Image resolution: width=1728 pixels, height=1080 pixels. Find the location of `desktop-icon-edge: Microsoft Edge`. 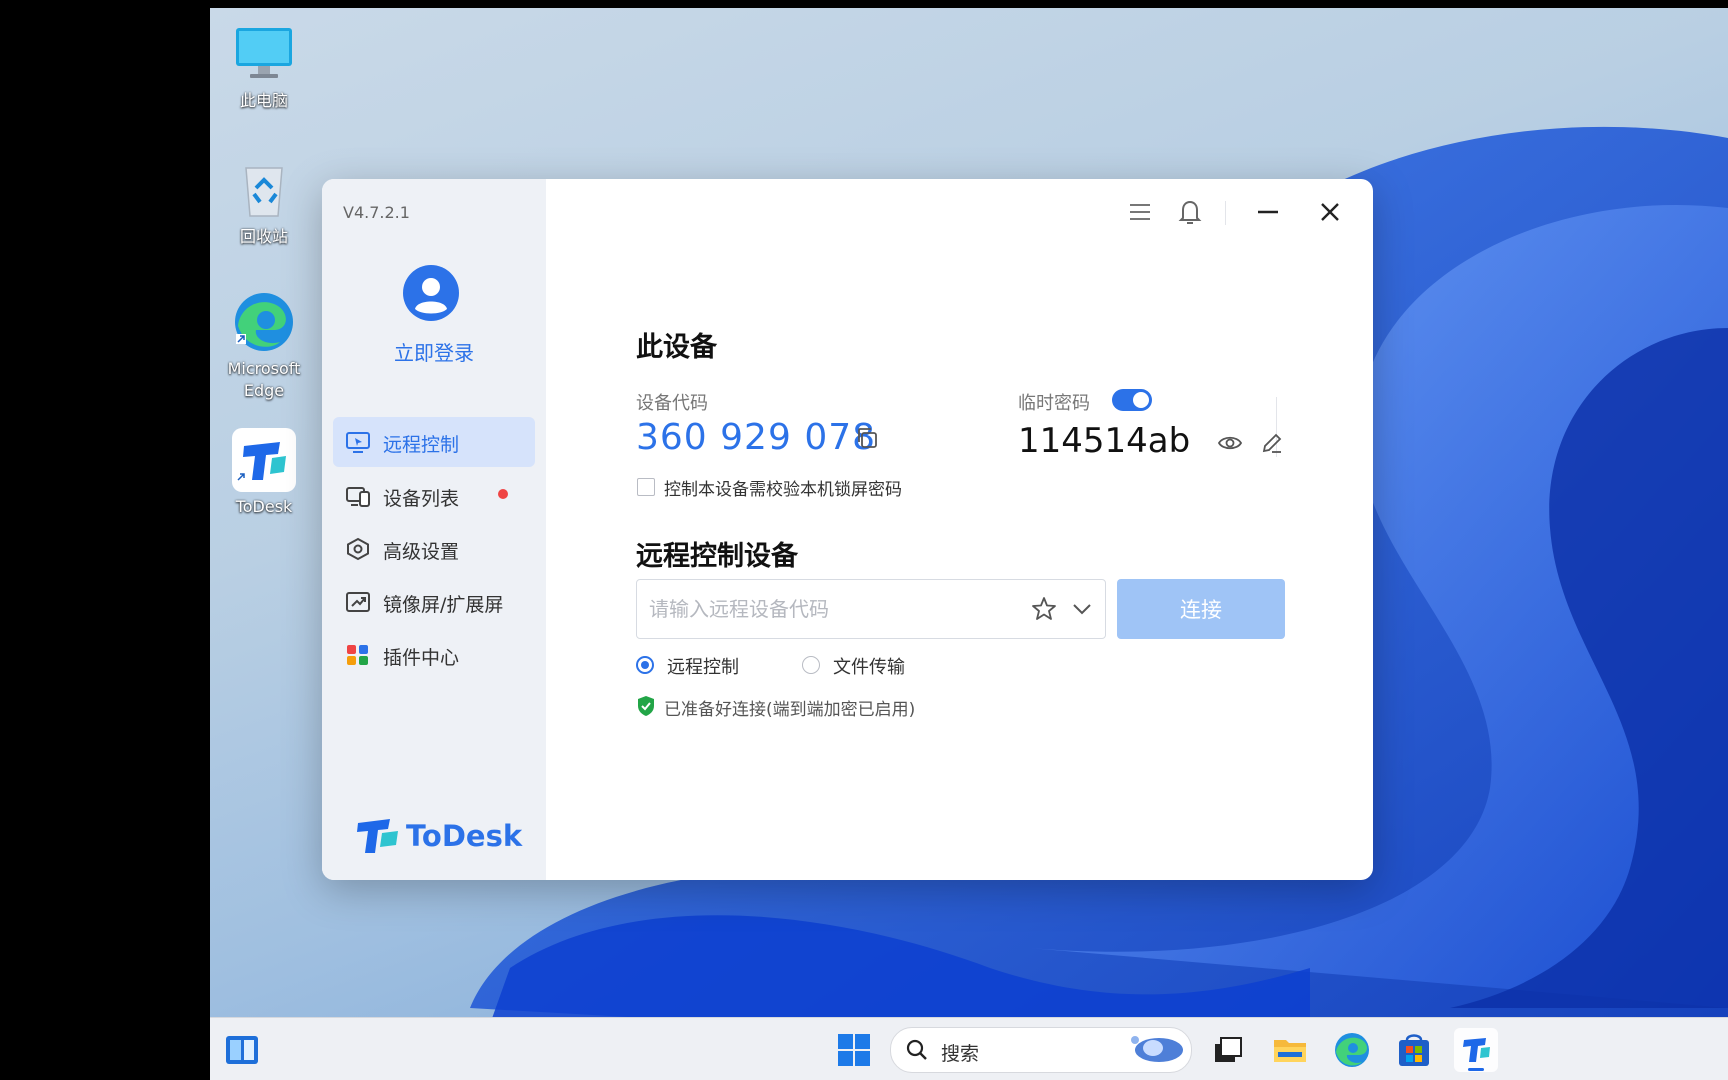

desktop-icon-edge: Microsoft Edge is located at coordinates (264, 346).